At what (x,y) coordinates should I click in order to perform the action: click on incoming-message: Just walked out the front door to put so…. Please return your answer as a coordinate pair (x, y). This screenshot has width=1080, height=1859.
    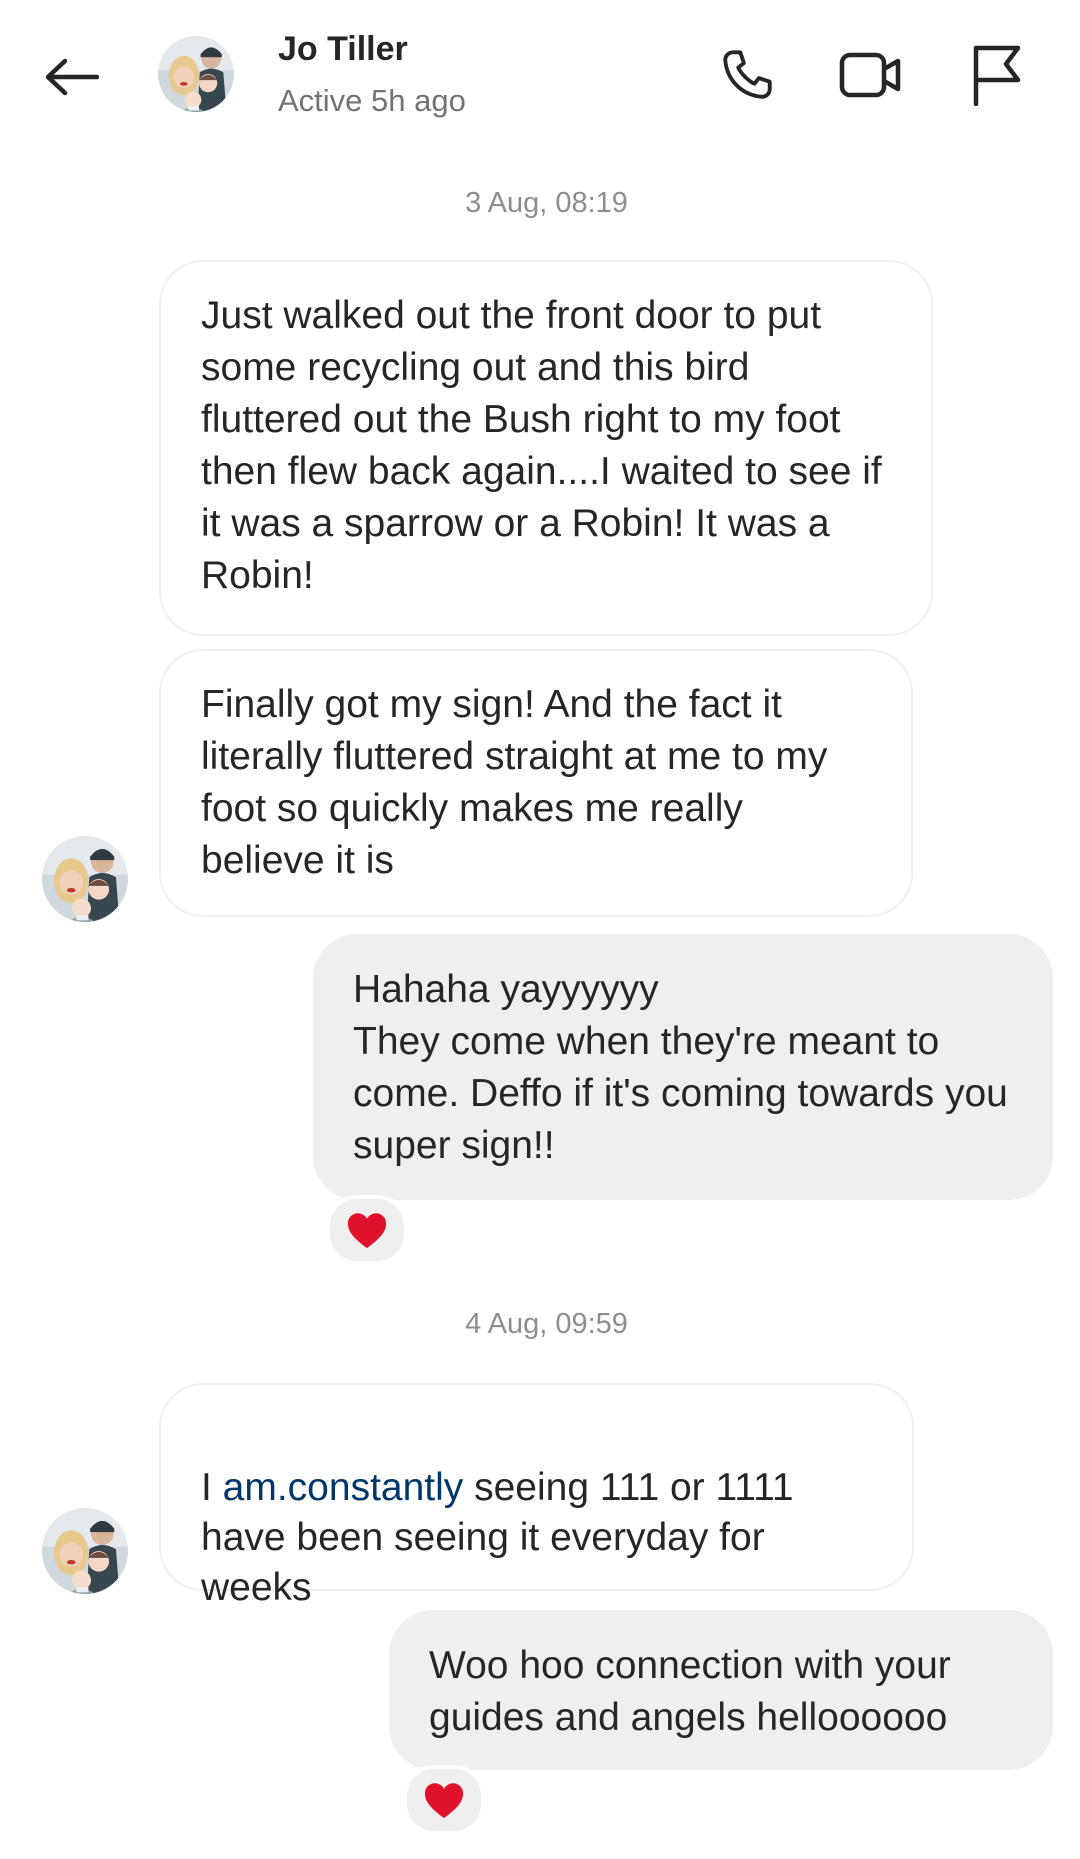
    Looking at the image, I should click on (546, 448).